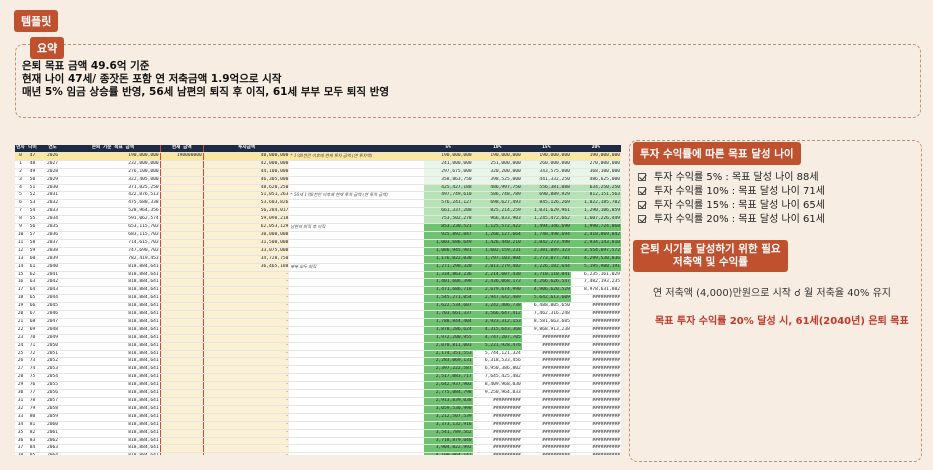 Image resolution: width=933 pixels, height=470 pixels. I want to click on table-cell: 38, so click(21, 453).